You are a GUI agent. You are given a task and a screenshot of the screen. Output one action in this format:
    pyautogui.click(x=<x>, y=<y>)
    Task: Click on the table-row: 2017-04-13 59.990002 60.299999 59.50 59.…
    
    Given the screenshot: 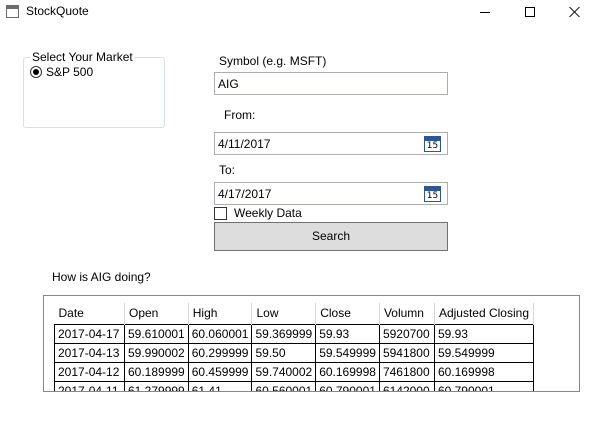 What is the action you would take?
    pyautogui.click(x=294, y=352)
    